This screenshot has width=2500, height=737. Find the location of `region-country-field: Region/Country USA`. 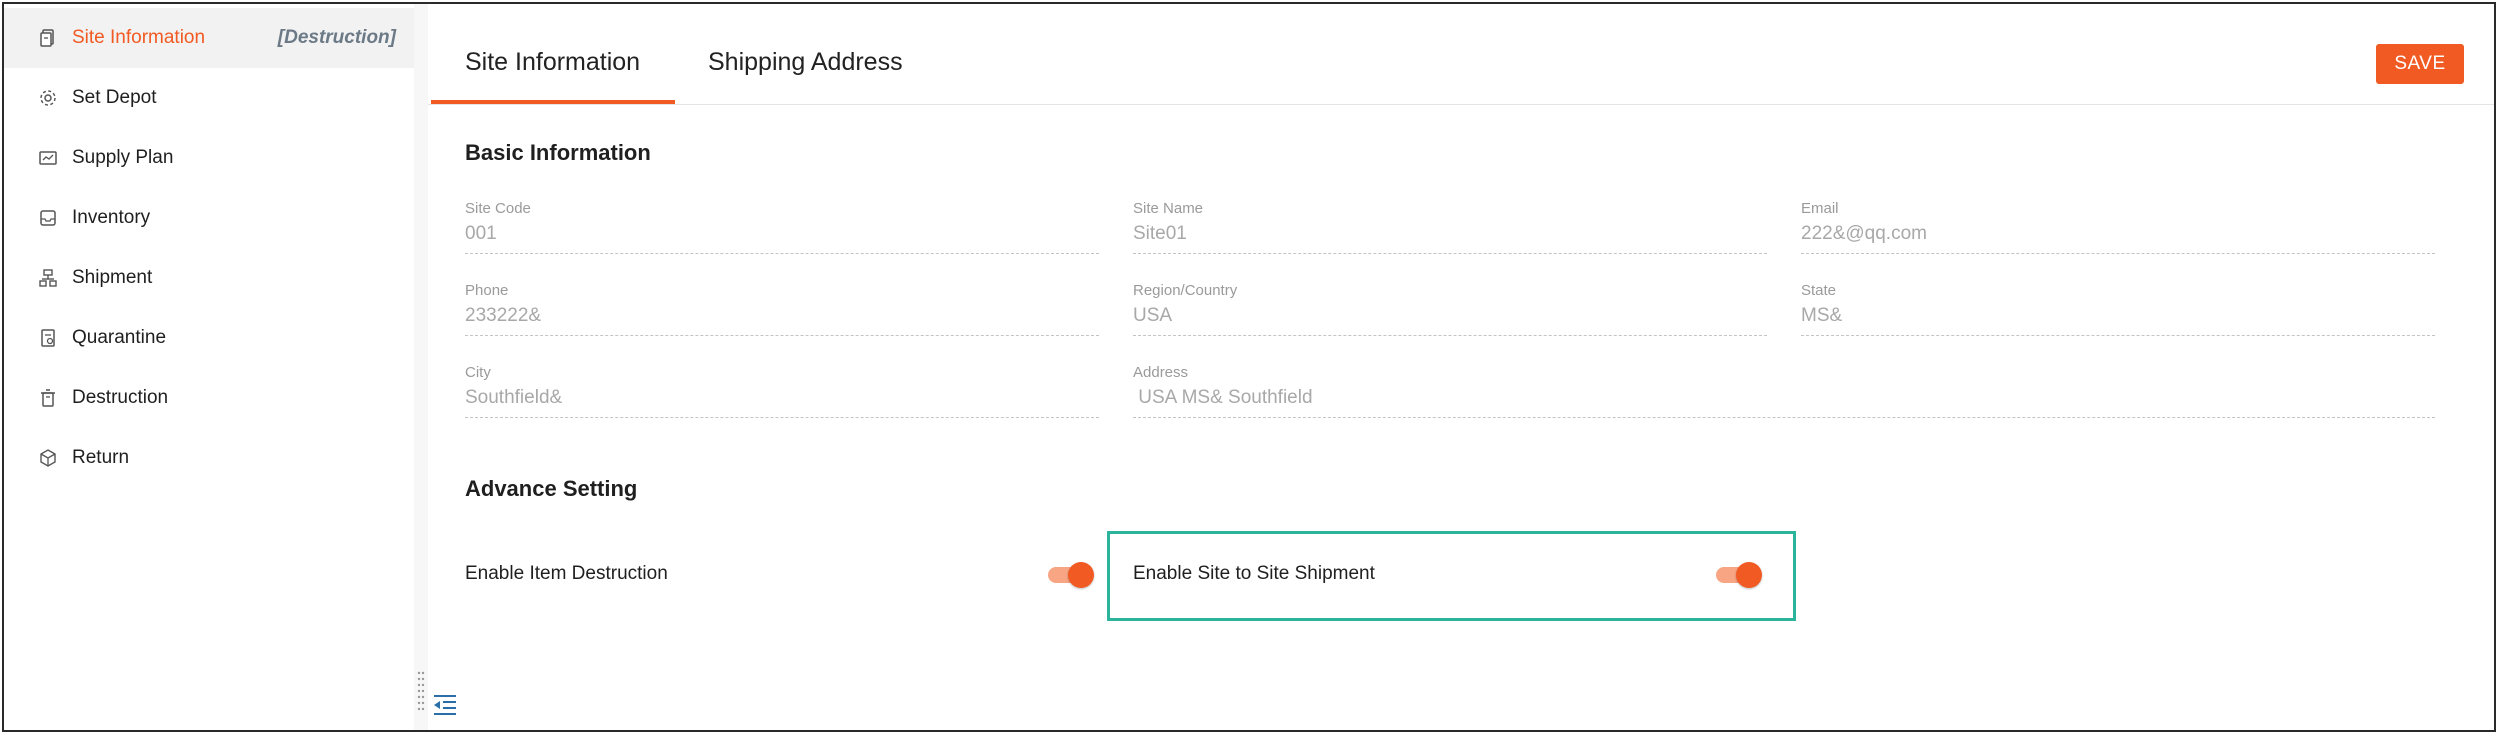

region-country-field: Region/Country USA is located at coordinates (1450, 309).